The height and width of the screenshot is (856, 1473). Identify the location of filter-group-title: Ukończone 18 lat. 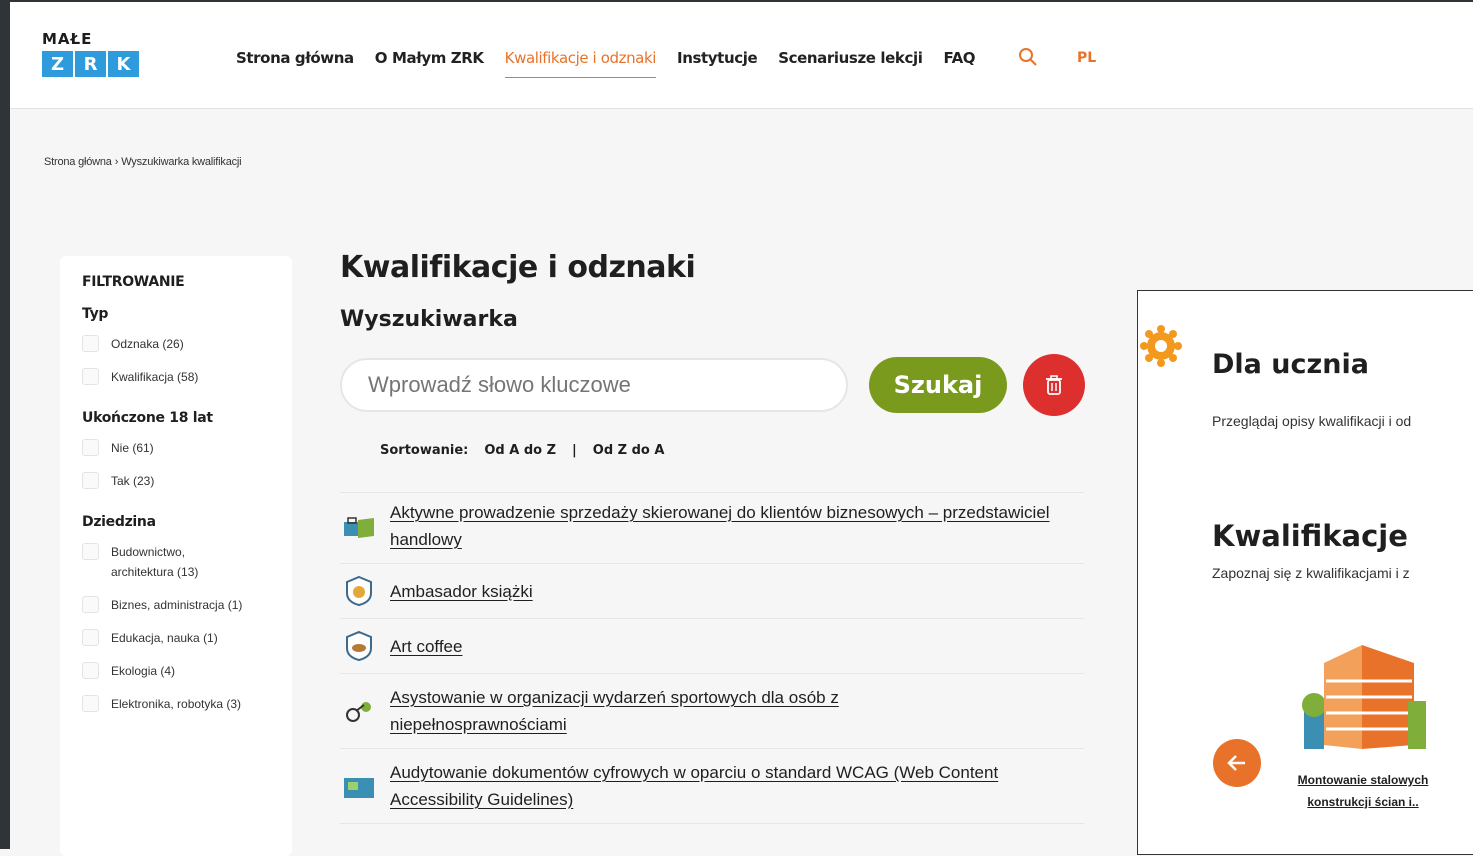
(147, 418).